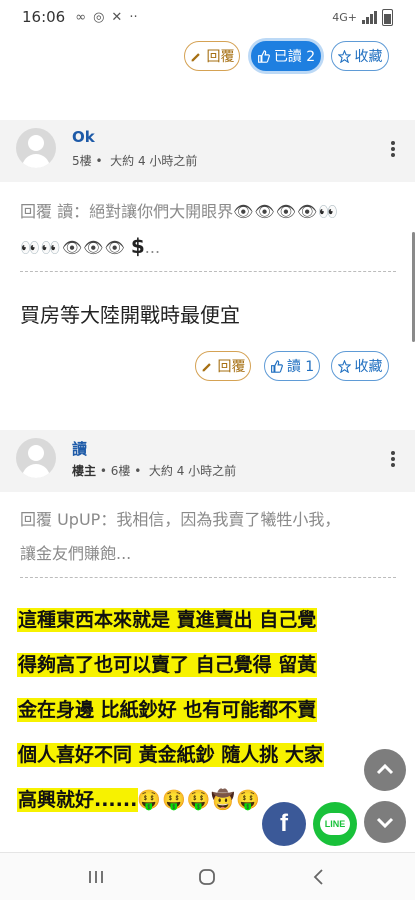 This screenshot has height=900, width=415. I want to click on status-right: 4G+, so click(362, 17).